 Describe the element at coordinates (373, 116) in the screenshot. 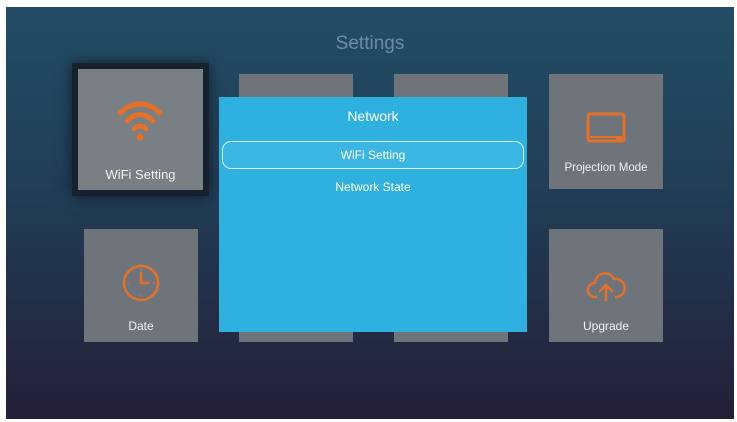

I see `dialog-title: Network` at that location.